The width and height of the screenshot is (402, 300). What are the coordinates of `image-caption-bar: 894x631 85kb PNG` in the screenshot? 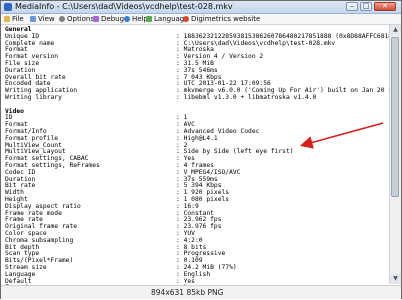 It's located at (201, 292).